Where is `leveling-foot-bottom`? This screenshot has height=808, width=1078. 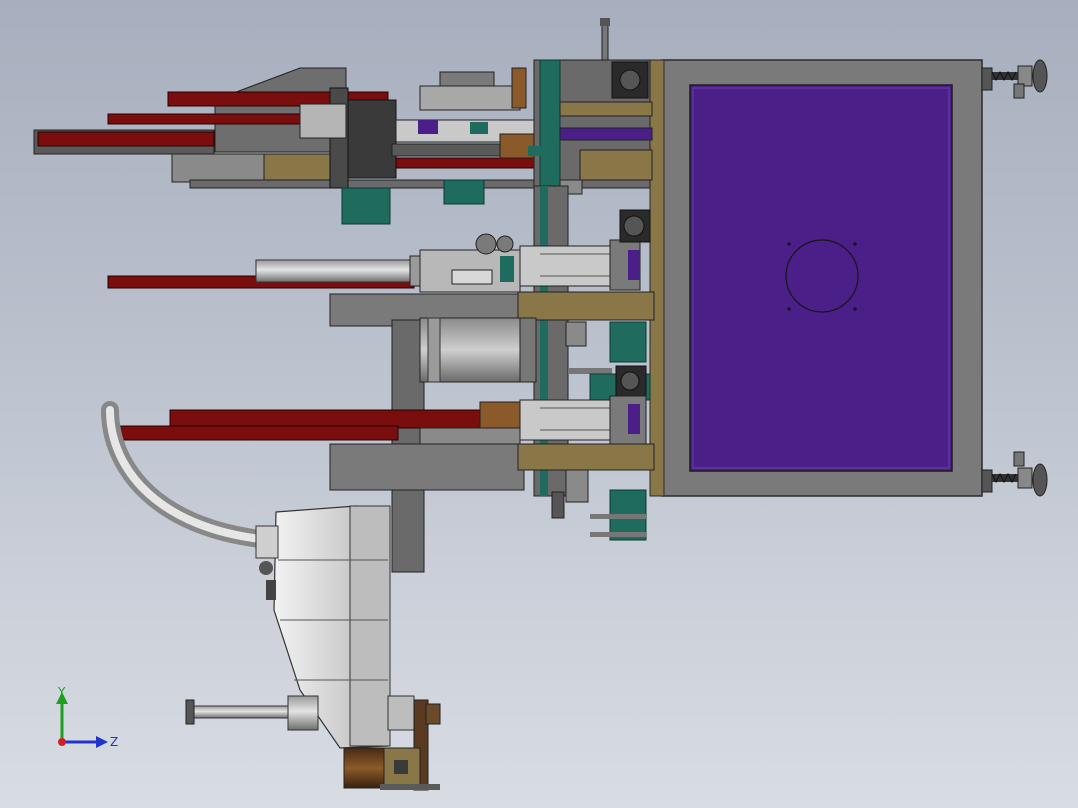 leveling-foot-bottom is located at coordinates (1014, 474).